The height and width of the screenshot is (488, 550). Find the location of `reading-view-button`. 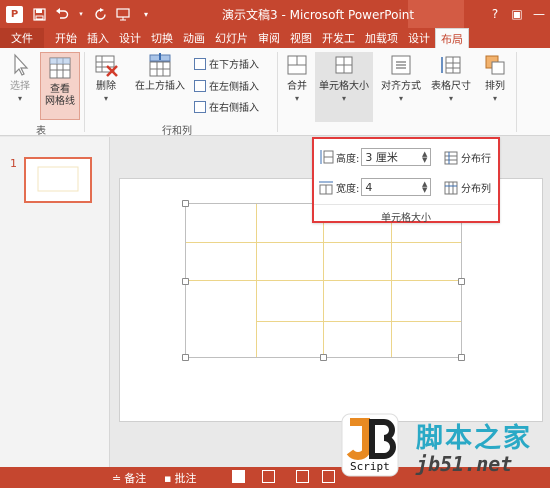

reading-view-button is located at coordinates (302, 476).